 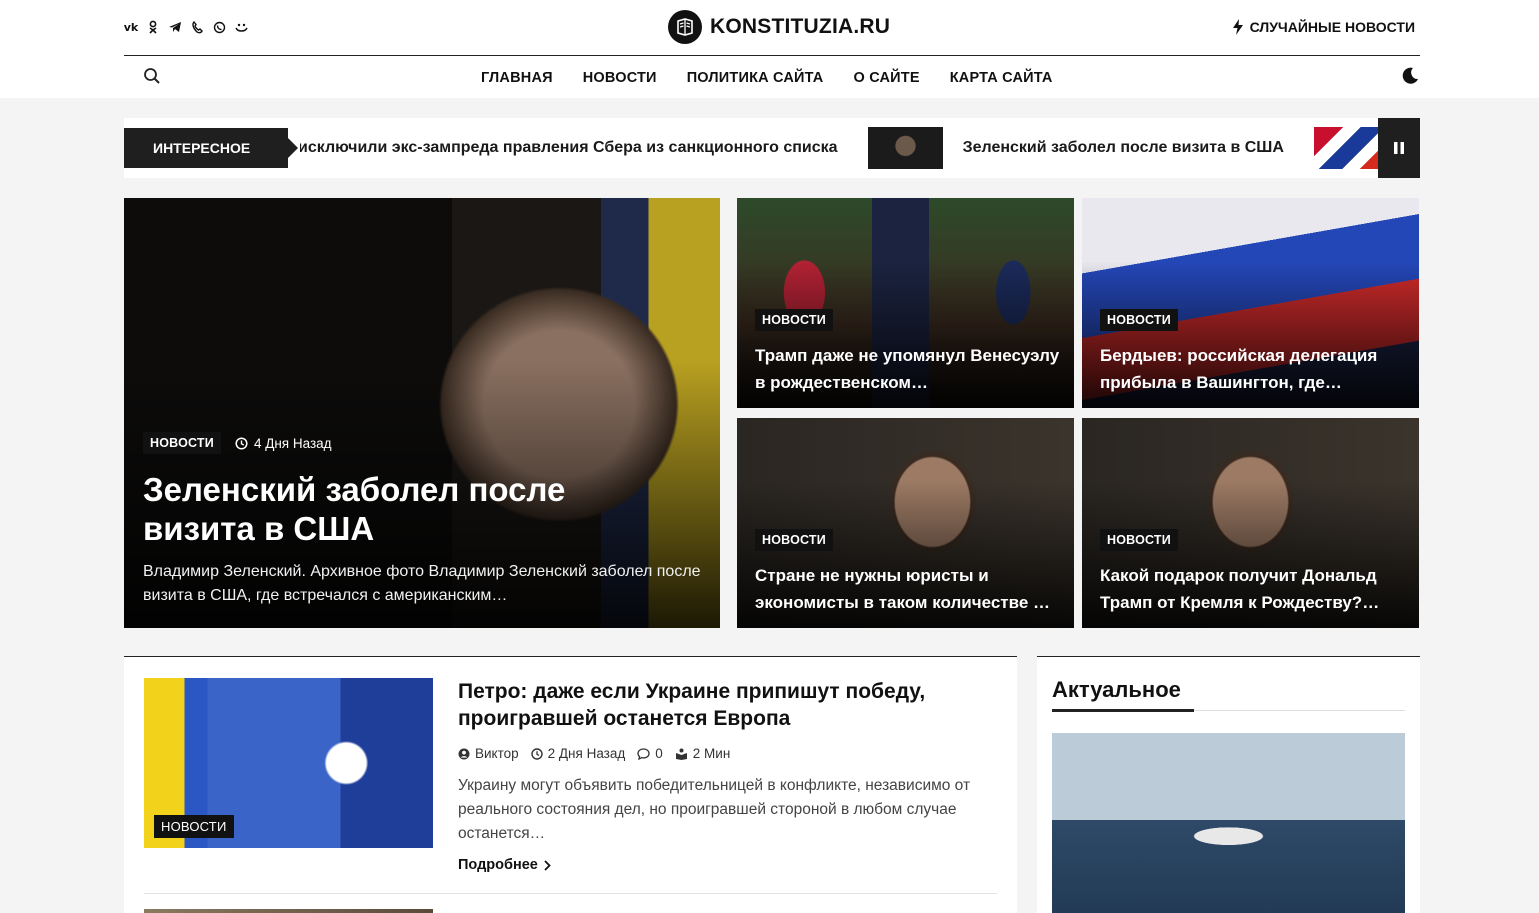 I want to click on sidebar-widget: Актуальное, so click(x=1228, y=784).